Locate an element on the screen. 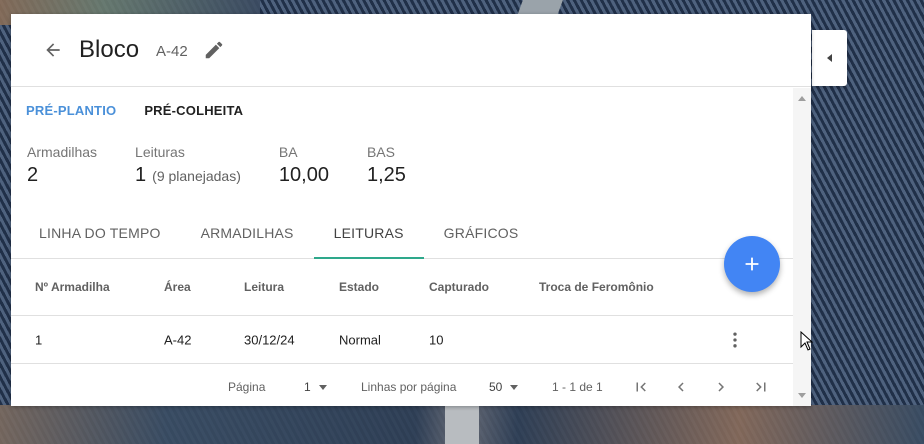 This screenshot has width=924, height=444. last-page-icon is located at coordinates (761, 387).